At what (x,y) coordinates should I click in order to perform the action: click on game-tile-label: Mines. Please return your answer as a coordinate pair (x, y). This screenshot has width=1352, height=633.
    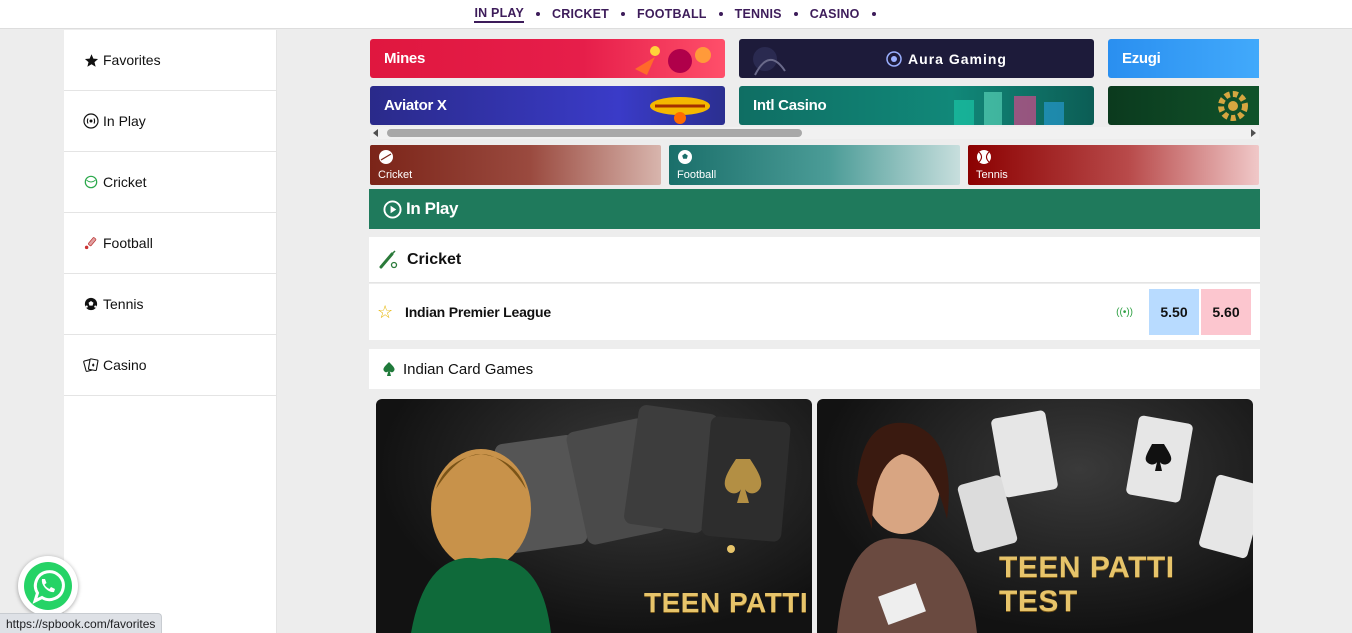
    Looking at the image, I should click on (405, 58).